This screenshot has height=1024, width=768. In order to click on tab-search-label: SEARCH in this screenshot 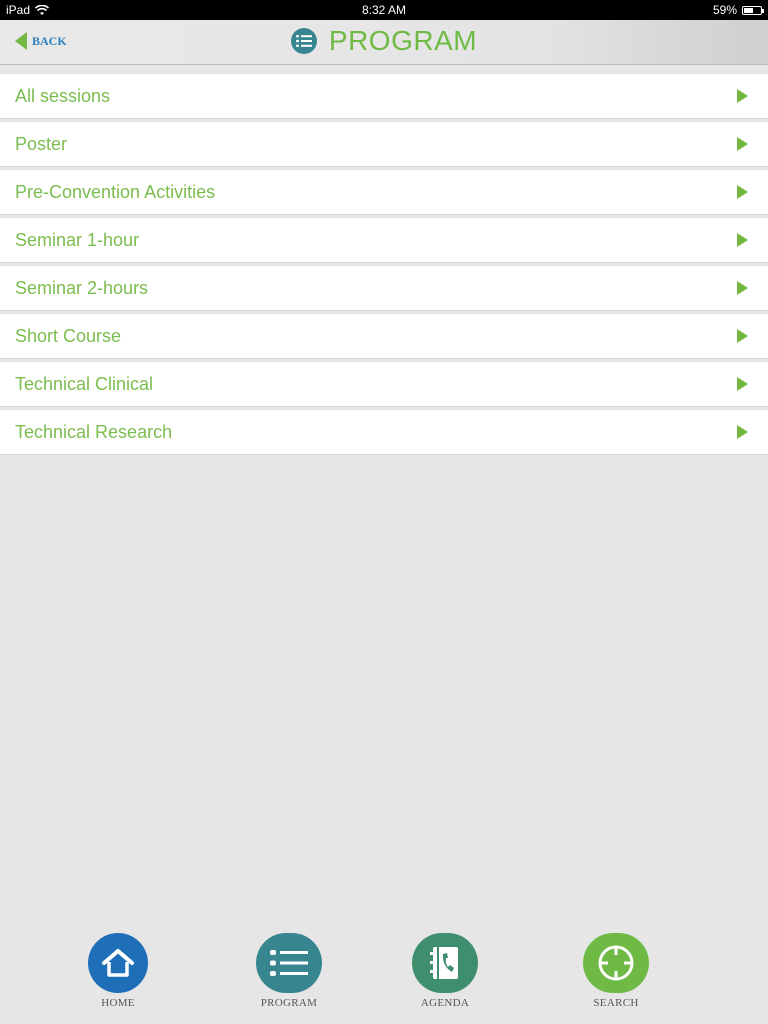, I will do `click(616, 1003)`.